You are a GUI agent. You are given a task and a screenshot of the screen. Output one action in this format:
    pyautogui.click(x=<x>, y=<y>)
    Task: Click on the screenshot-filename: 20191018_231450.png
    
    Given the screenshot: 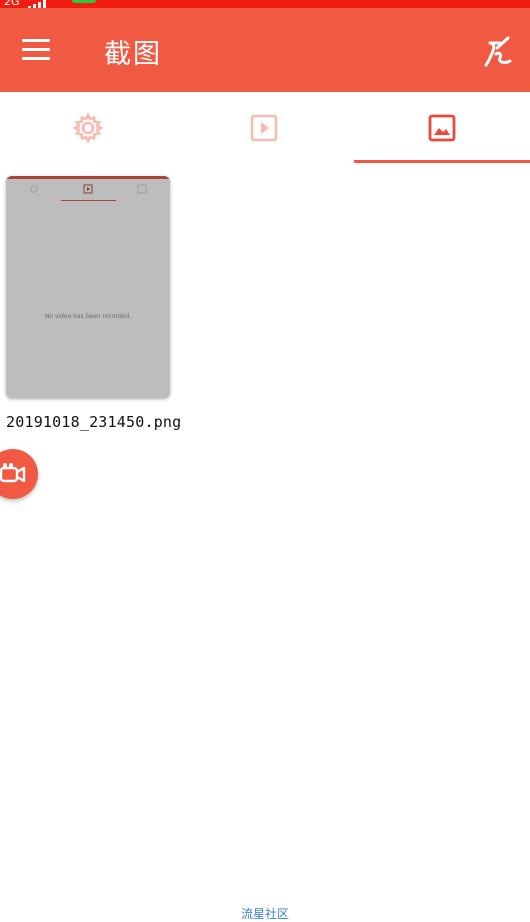 What is the action you would take?
    pyautogui.click(x=94, y=422)
    